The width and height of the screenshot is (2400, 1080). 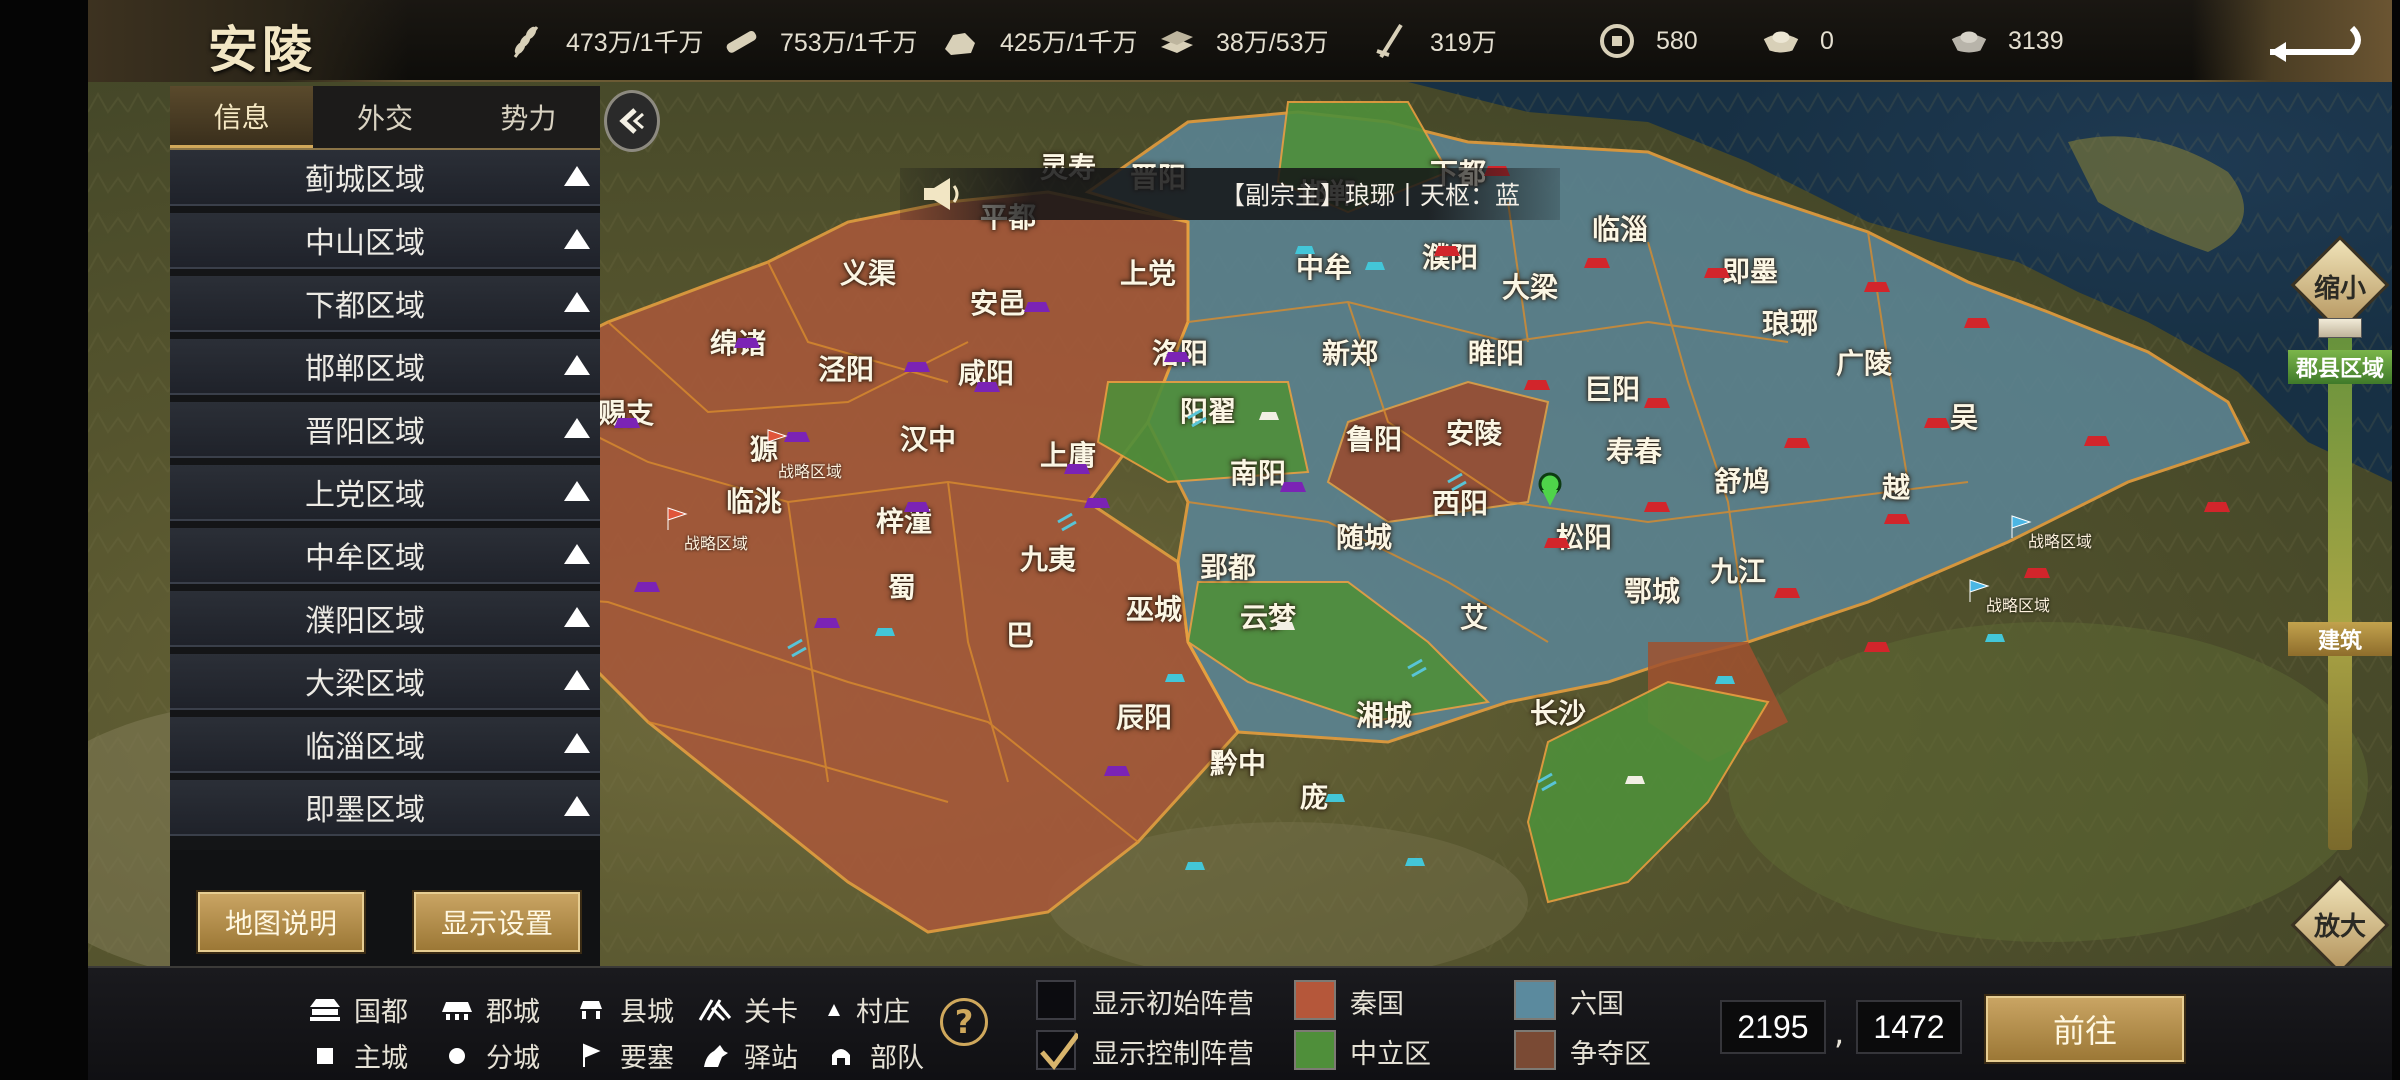 I want to click on legend-label: 县城, so click(x=647, y=1012).